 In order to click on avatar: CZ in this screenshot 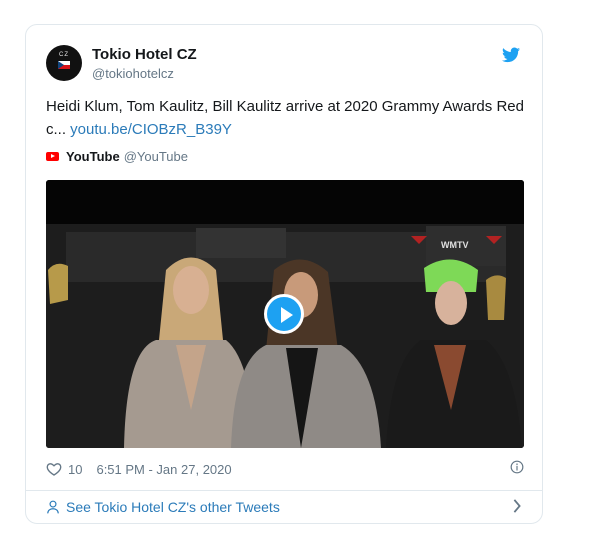, I will do `click(64, 63)`.